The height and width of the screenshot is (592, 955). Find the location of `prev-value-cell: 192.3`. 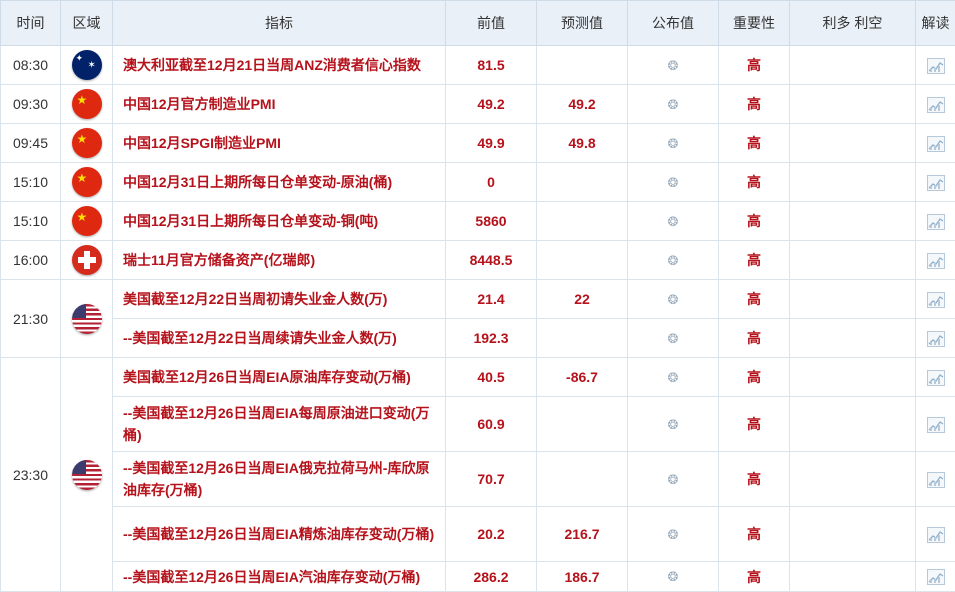

prev-value-cell: 192.3 is located at coordinates (491, 338).